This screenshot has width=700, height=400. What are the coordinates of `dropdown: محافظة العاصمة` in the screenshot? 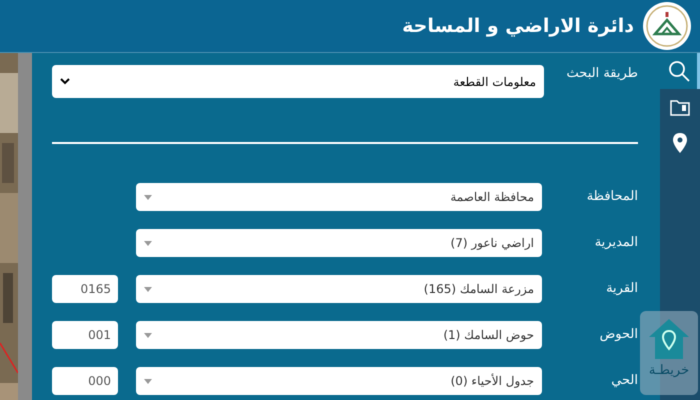 It's located at (339, 197).